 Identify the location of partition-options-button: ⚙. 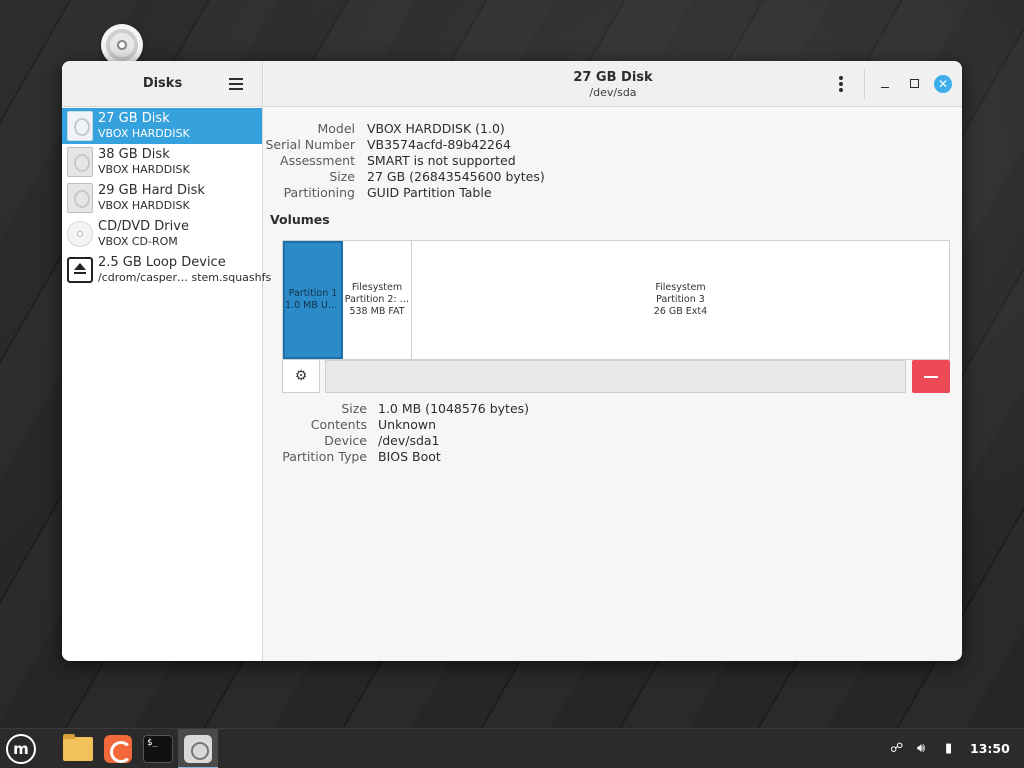
(301, 376).